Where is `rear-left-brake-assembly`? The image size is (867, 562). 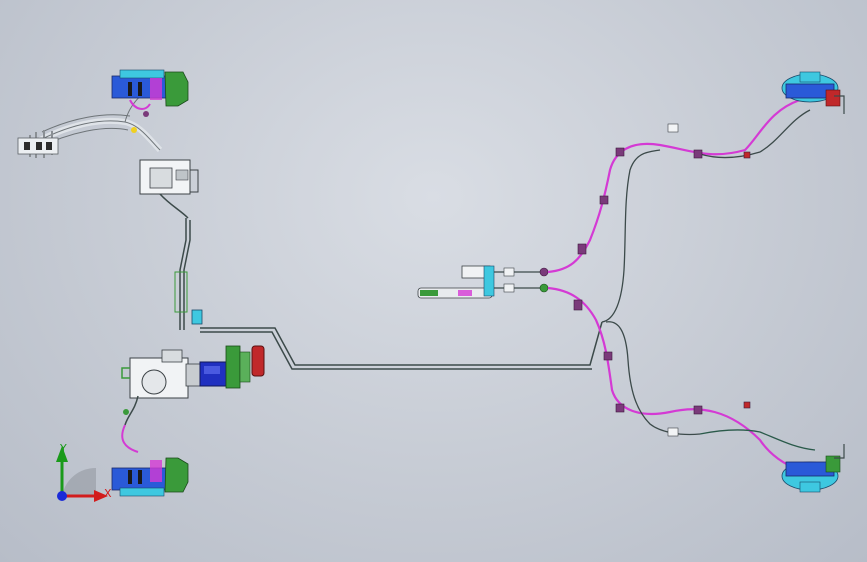 rear-left-brake-assembly is located at coordinates (150, 477).